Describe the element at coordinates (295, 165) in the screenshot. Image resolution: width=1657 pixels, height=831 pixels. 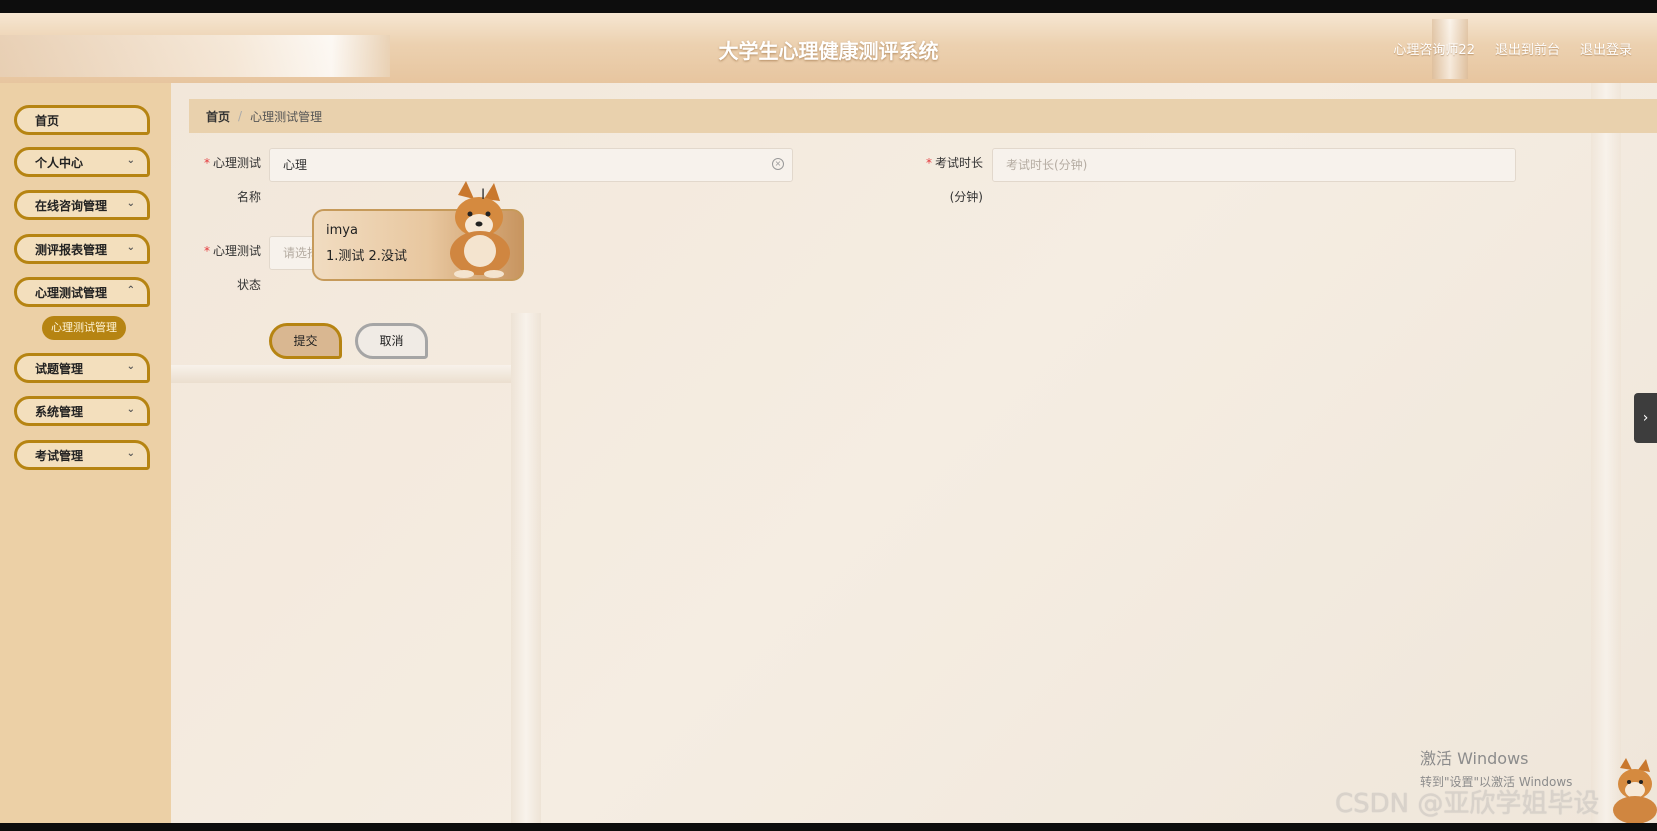
I see `test-name-value: 心理` at that location.